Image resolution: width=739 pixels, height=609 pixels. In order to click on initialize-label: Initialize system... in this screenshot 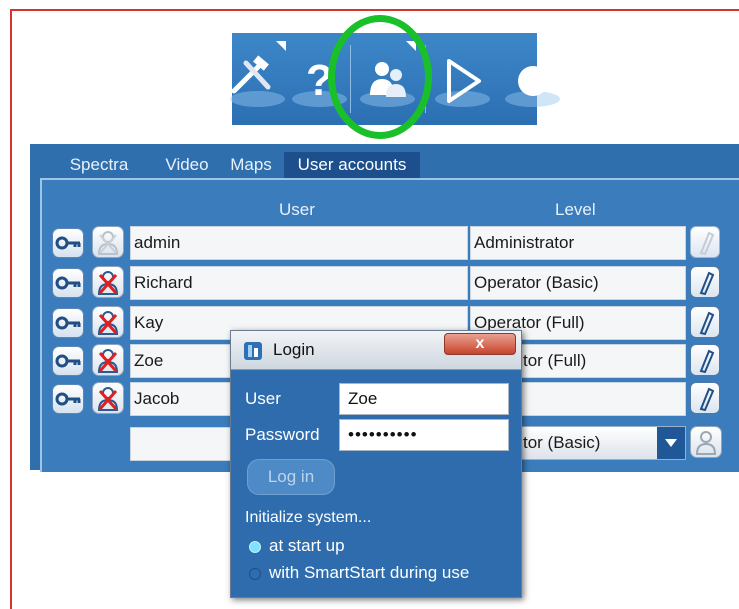, I will do `click(308, 517)`.